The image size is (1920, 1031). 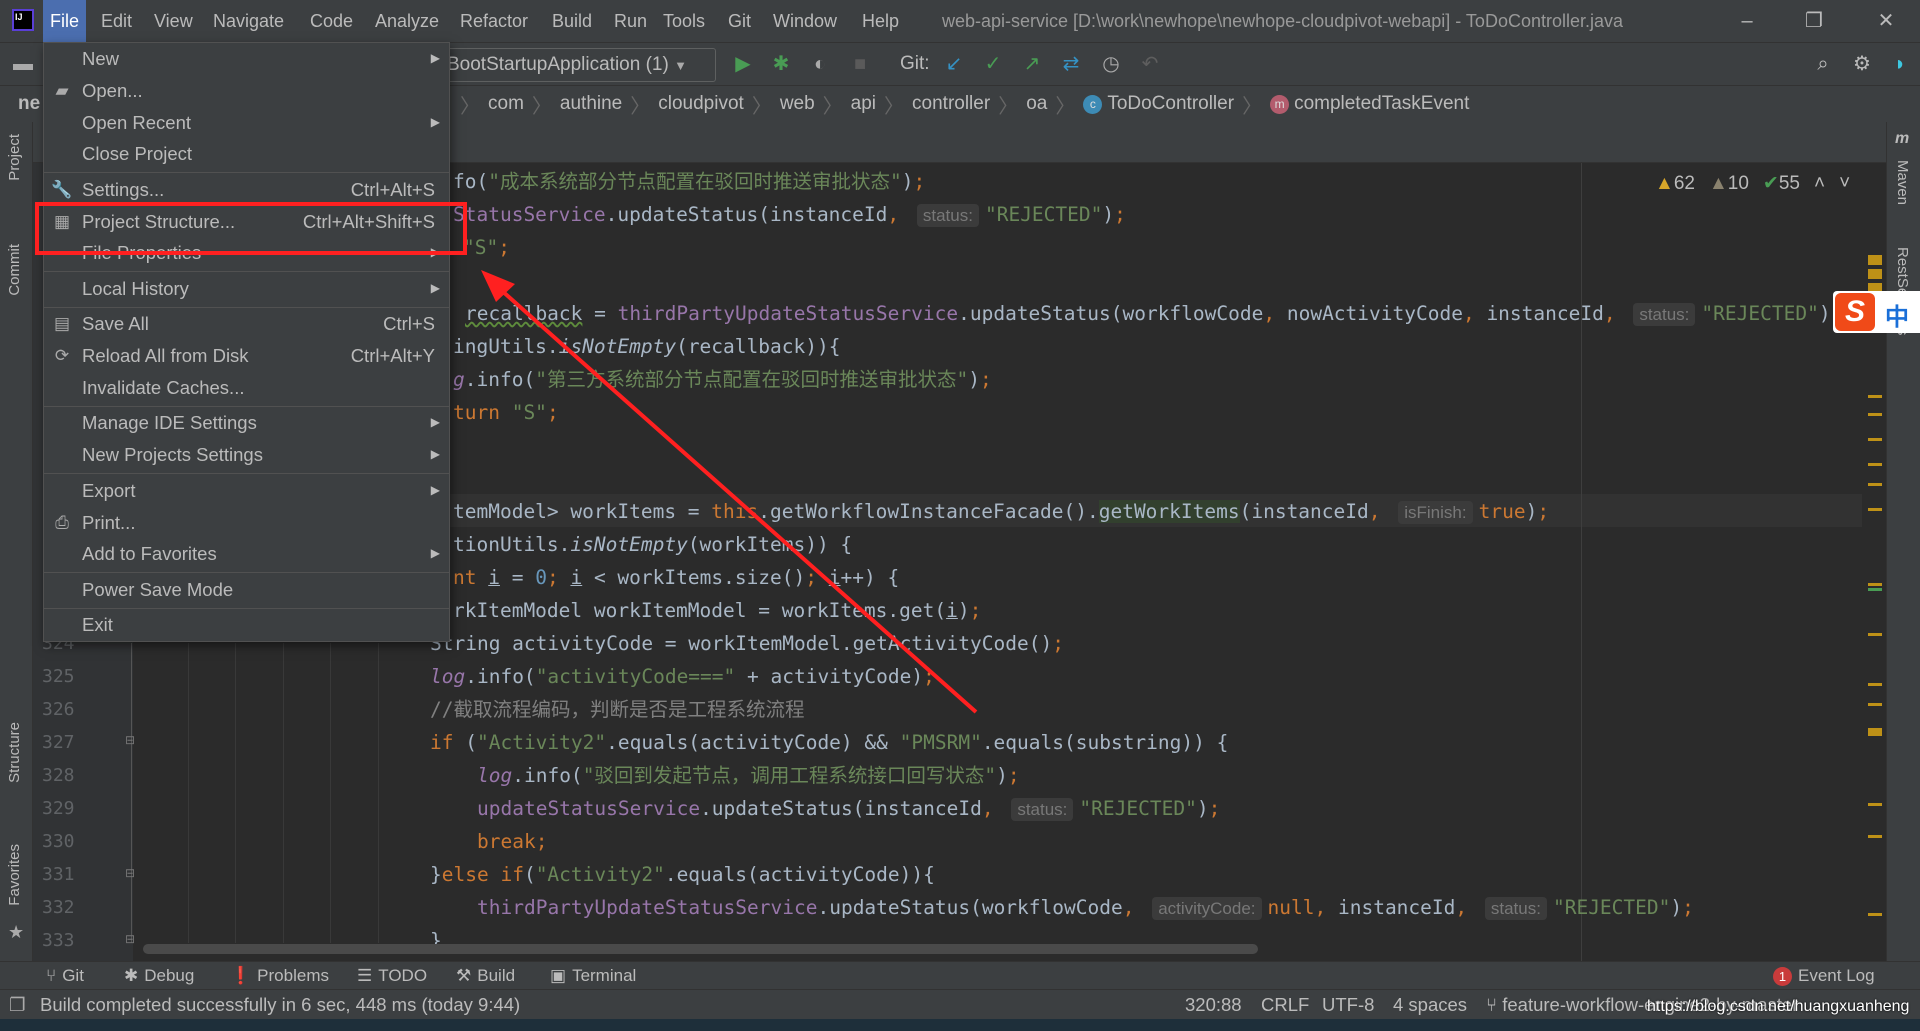 What do you see at coordinates (485, 976) in the screenshot?
I see `tool-build: ⚒ Build` at bounding box center [485, 976].